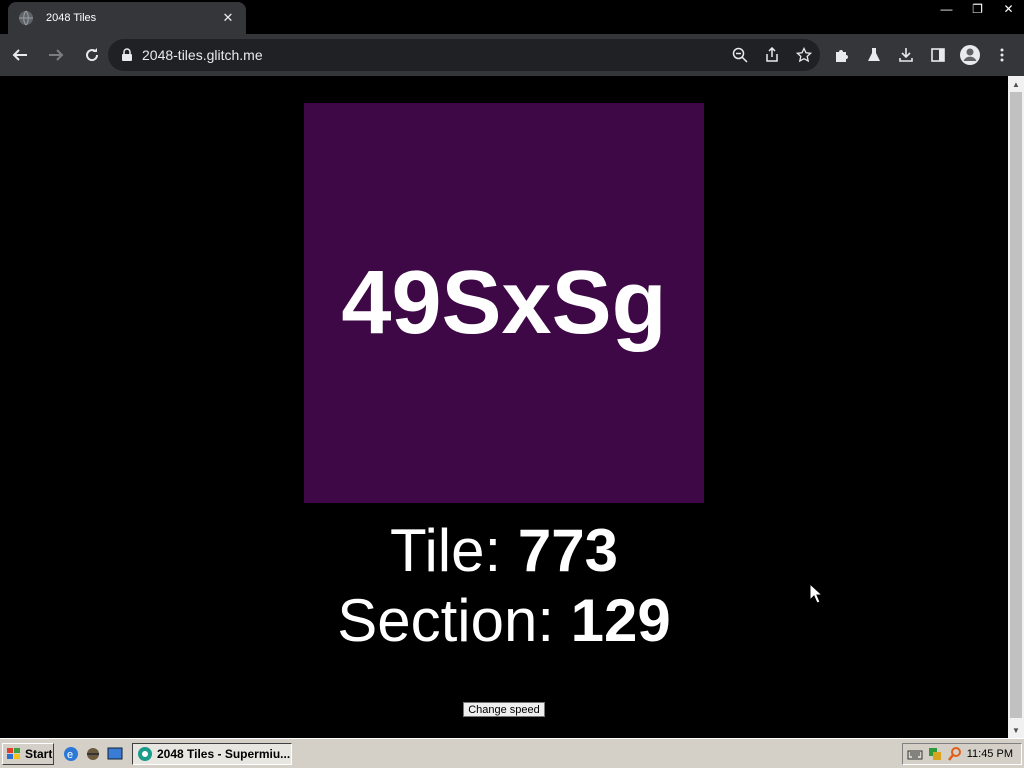 Image resolution: width=1024 pixels, height=768 pixels. I want to click on scroll-up-arrow-icon: ▲, so click(1016, 84).